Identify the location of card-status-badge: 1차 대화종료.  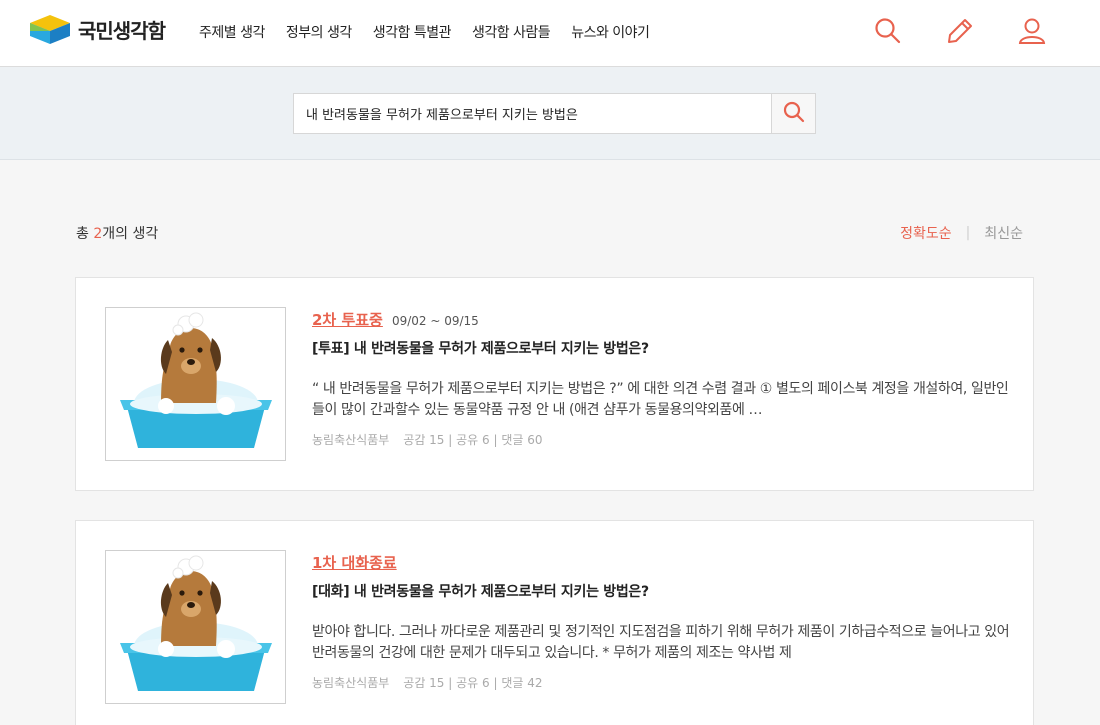
(354, 563).